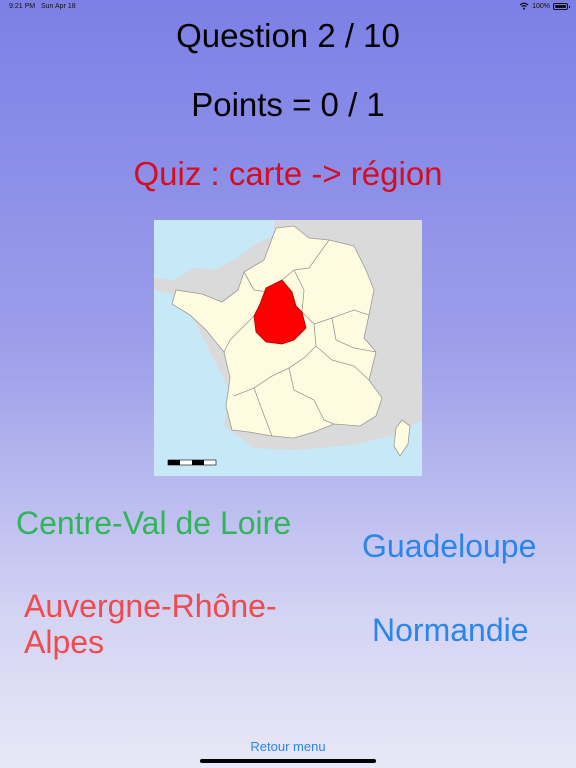 The image size is (576, 768). Describe the element at coordinates (288, 746) in the screenshot. I see `back-to-menu-button: Retour menu` at that location.